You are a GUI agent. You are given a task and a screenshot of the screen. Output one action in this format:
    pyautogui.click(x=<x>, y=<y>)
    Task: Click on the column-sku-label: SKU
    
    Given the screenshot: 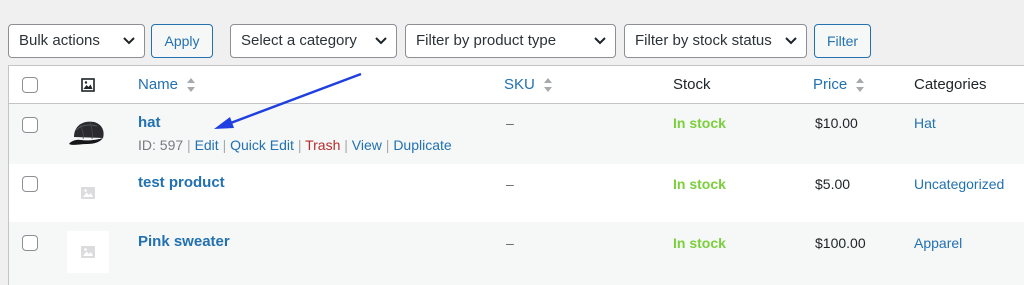 What is the action you would take?
    pyautogui.click(x=519, y=84)
    